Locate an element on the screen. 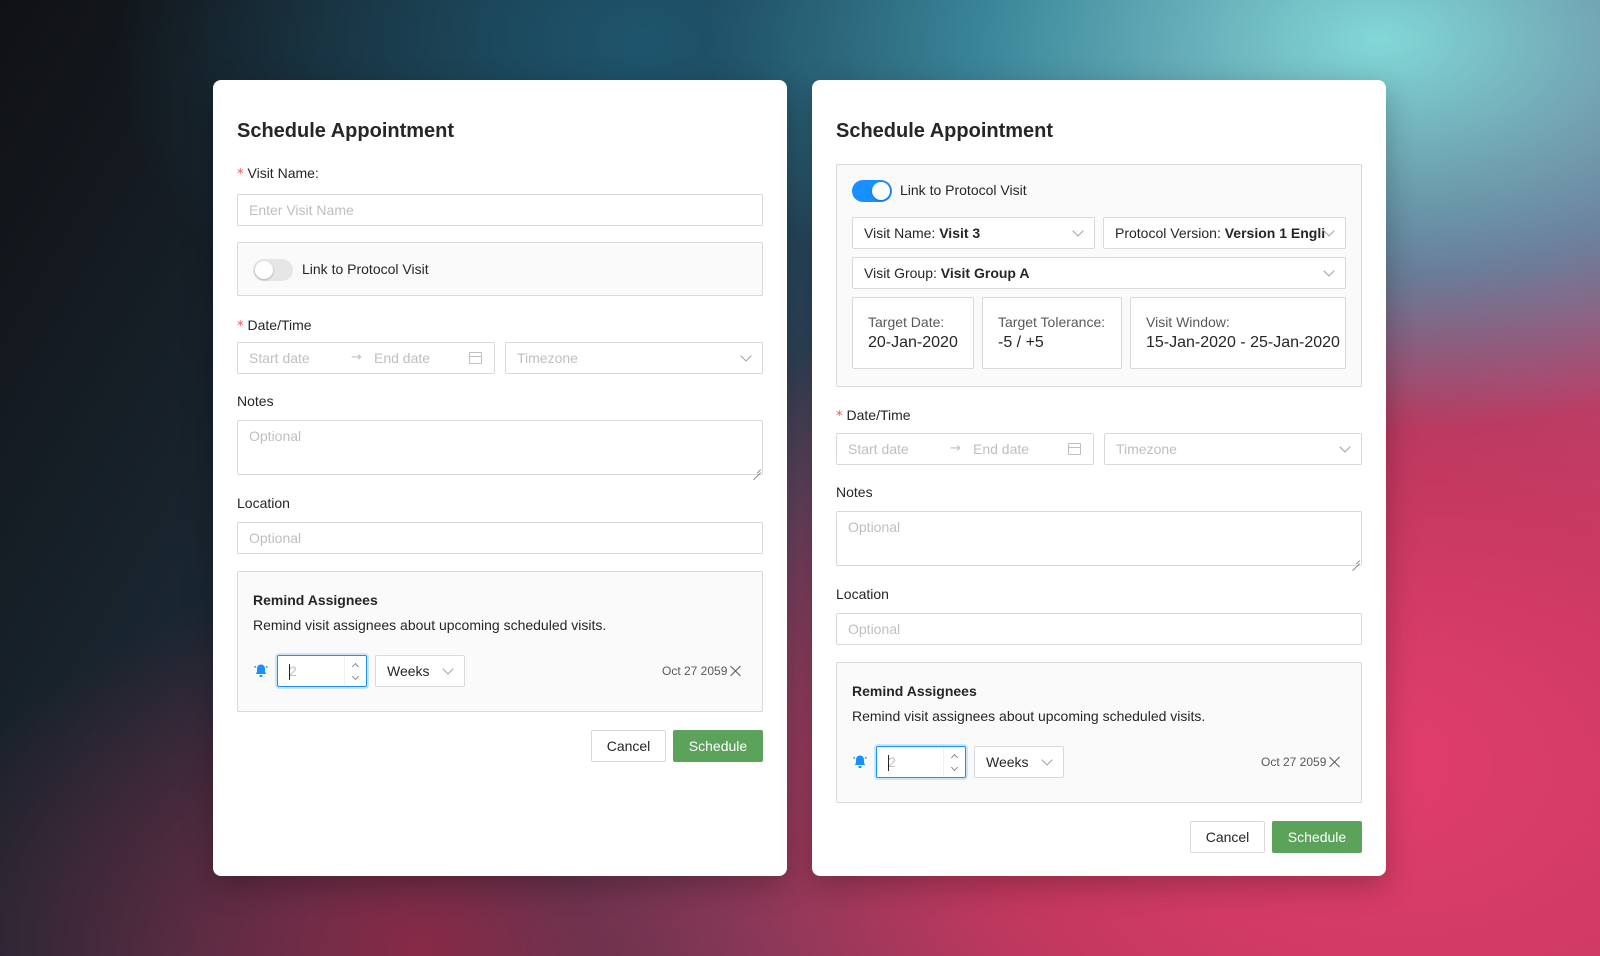 The height and width of the screenshot is (956, 1600). visit-name-label-text: Visit Name: is located at coordinates (283, 173).